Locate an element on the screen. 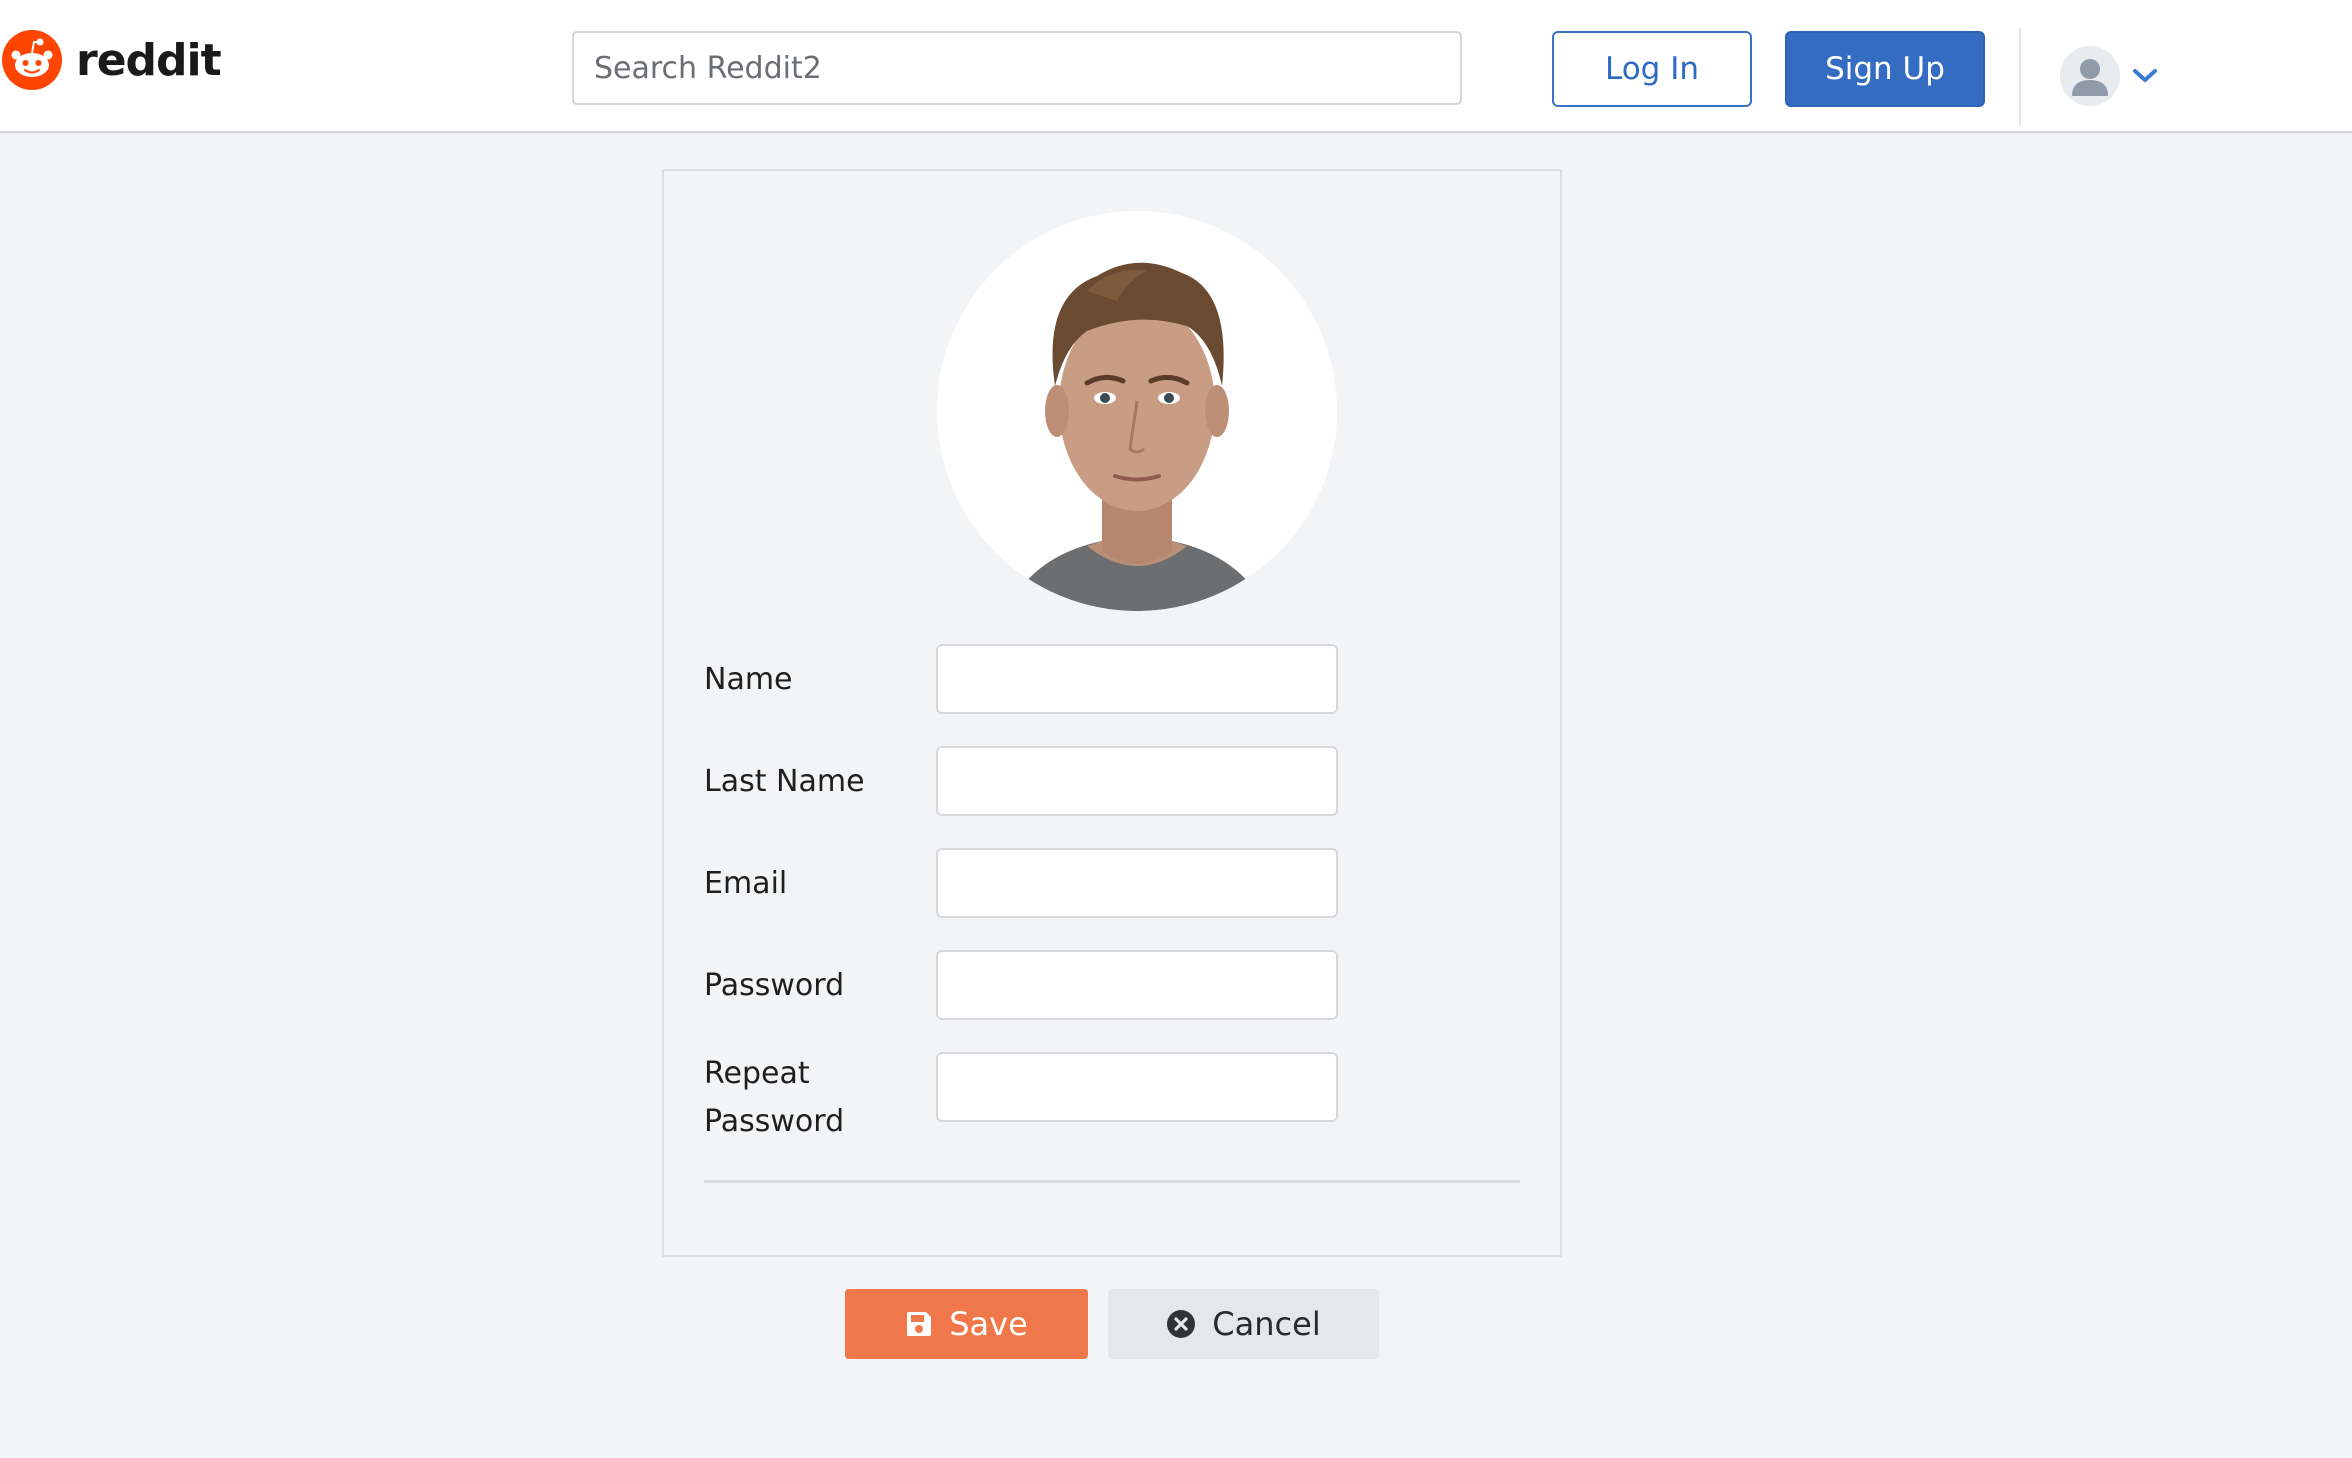 The width and height of the screenshot is (2352, 1458). last-name-label: Last Name is located at coordinates (784, 781).